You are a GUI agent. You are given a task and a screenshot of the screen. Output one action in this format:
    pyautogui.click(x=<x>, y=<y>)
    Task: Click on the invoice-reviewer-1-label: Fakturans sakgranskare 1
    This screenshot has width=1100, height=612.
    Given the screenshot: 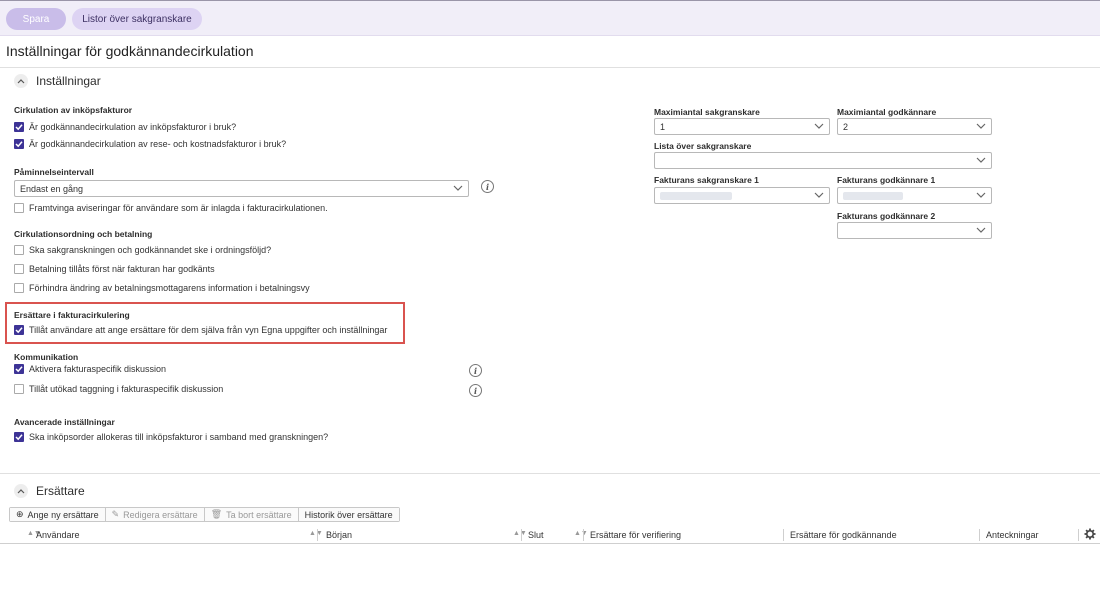 What is the action you would take?
    pyautogui.click(x=706, y=180)
    